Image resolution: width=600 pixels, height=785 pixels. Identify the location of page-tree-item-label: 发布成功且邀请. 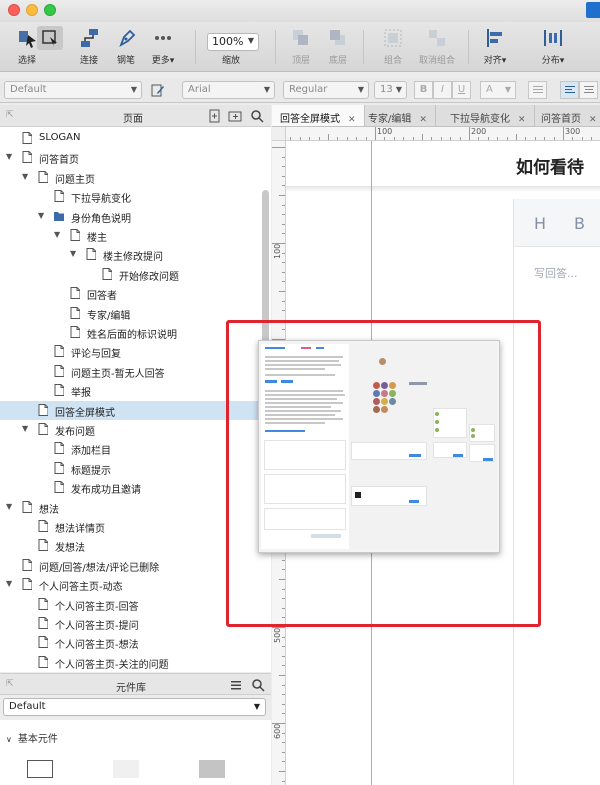
(106, 491).